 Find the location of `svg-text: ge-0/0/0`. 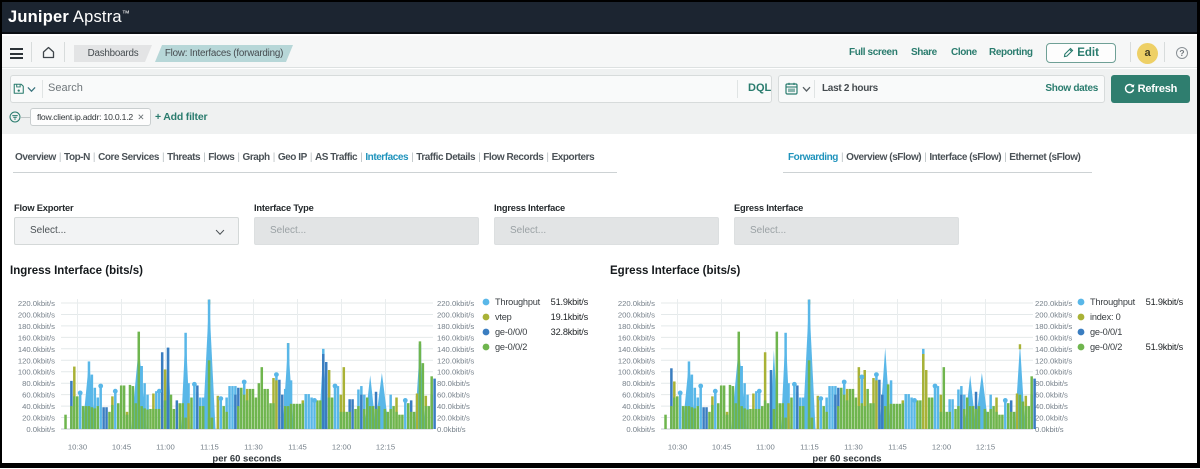

svg-text: ge-0/0/0 is located at coordinates (511, 332).